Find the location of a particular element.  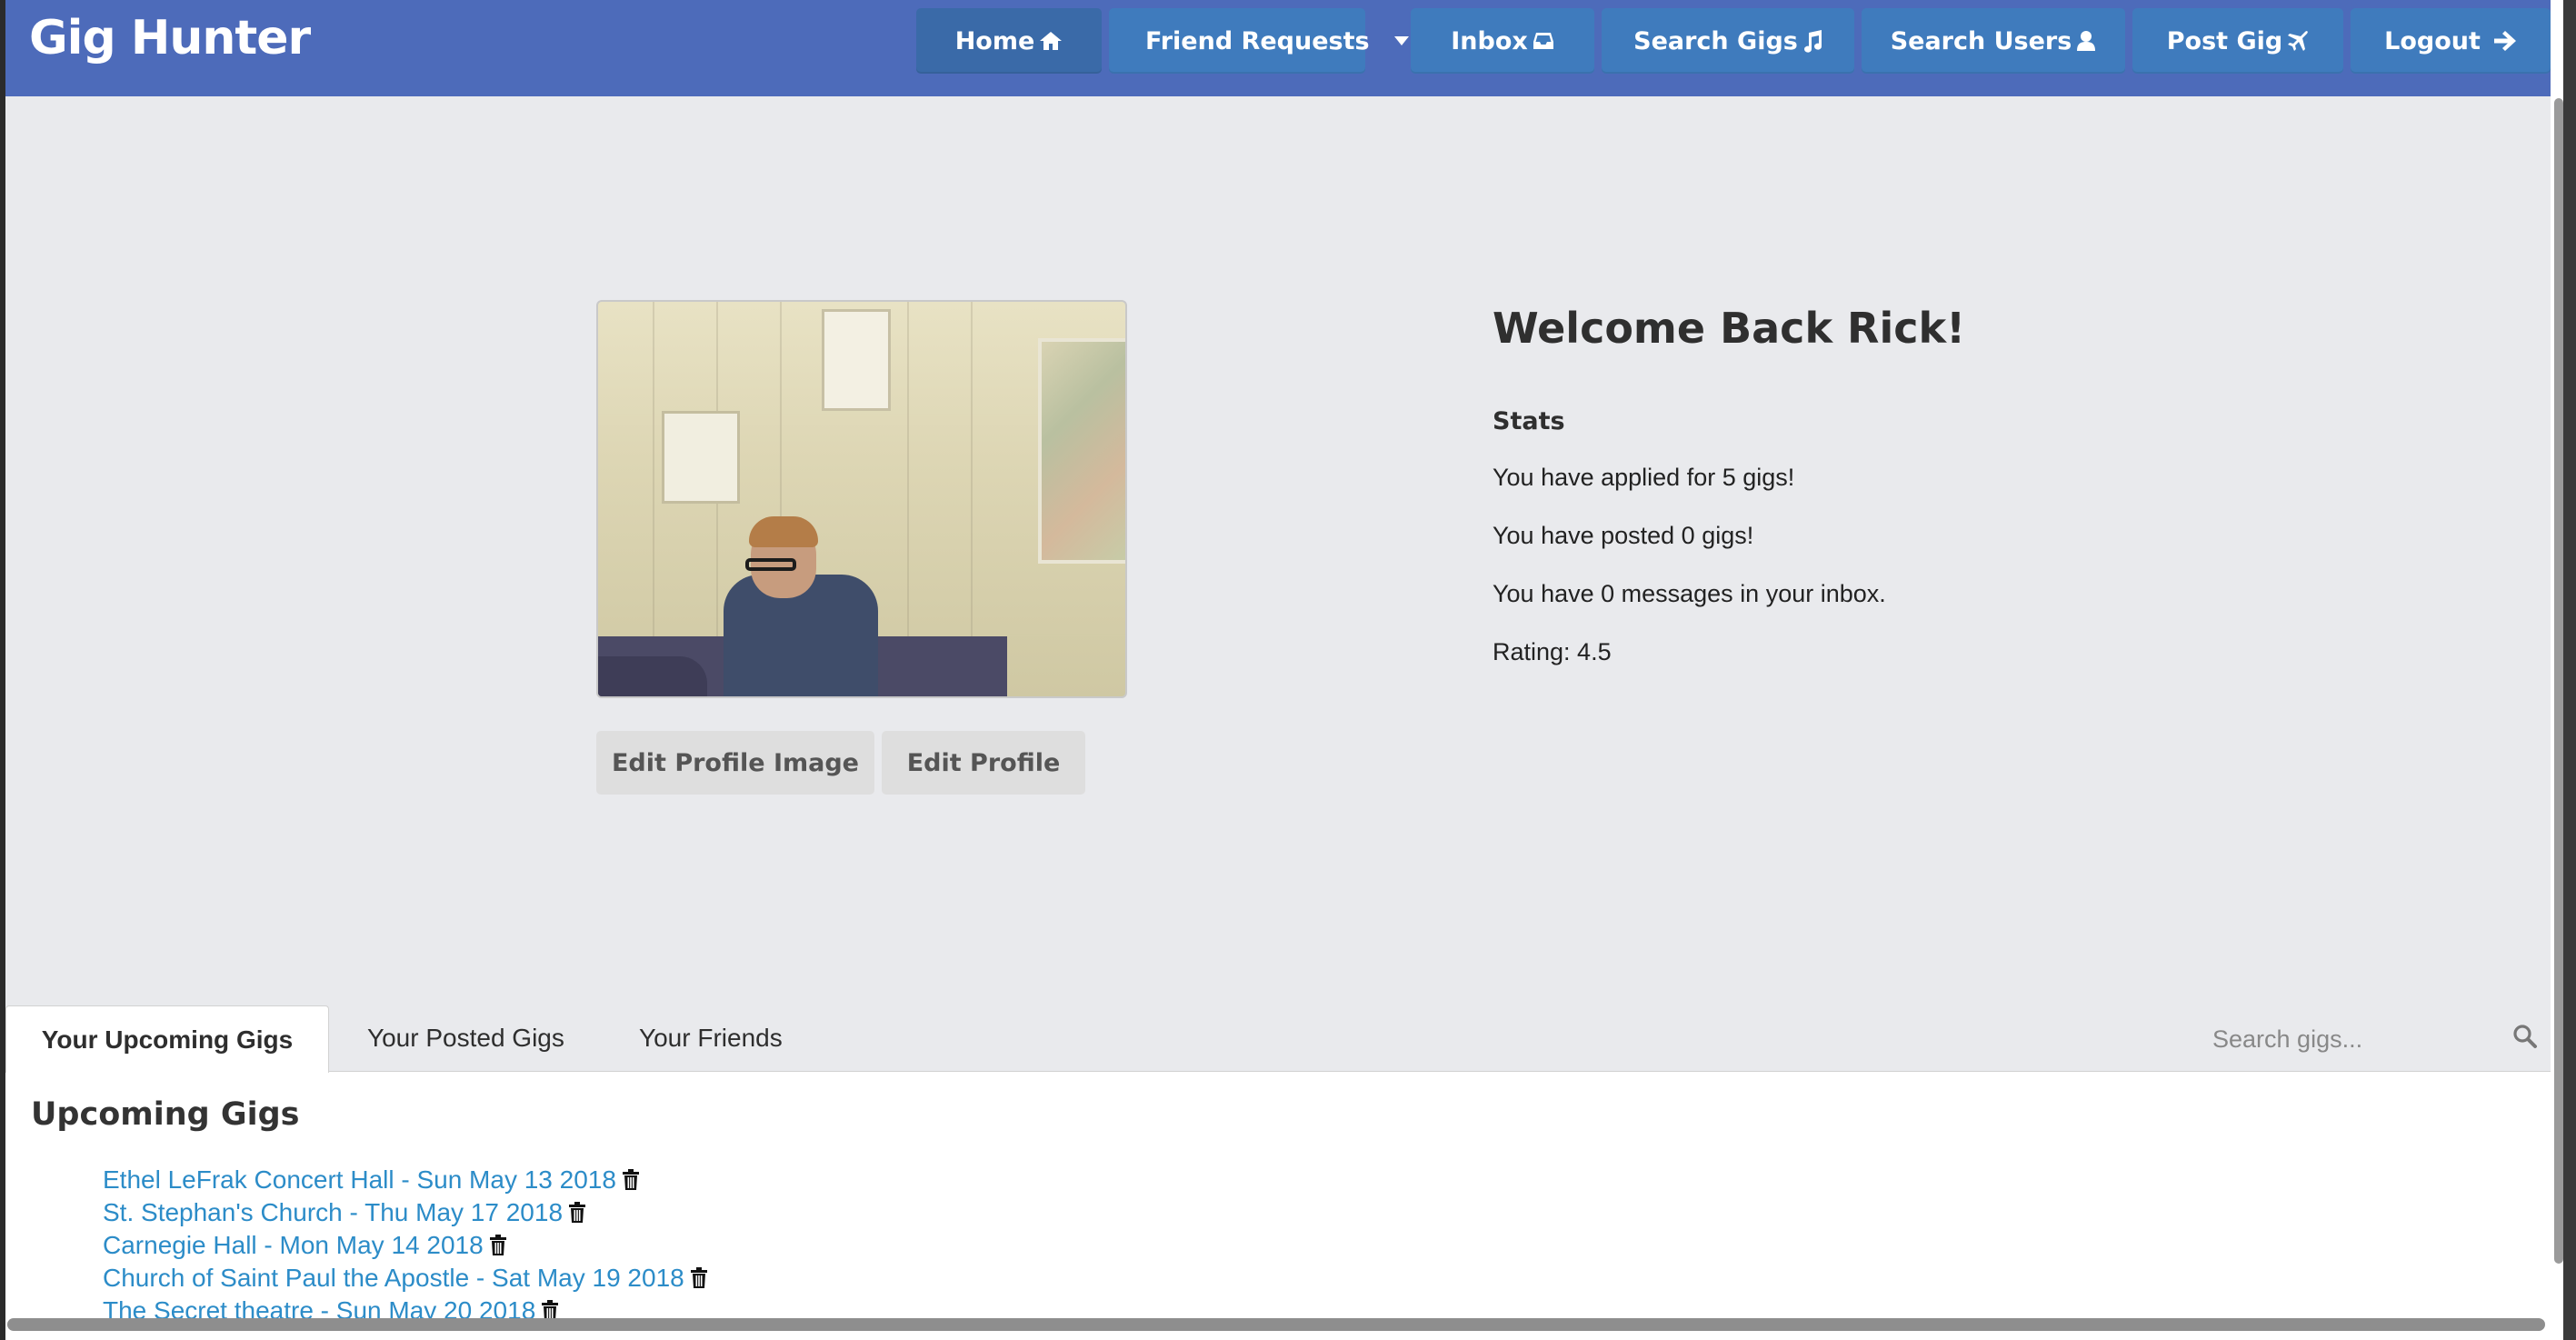

inbox-icon is located at coordinates (1543, 41).